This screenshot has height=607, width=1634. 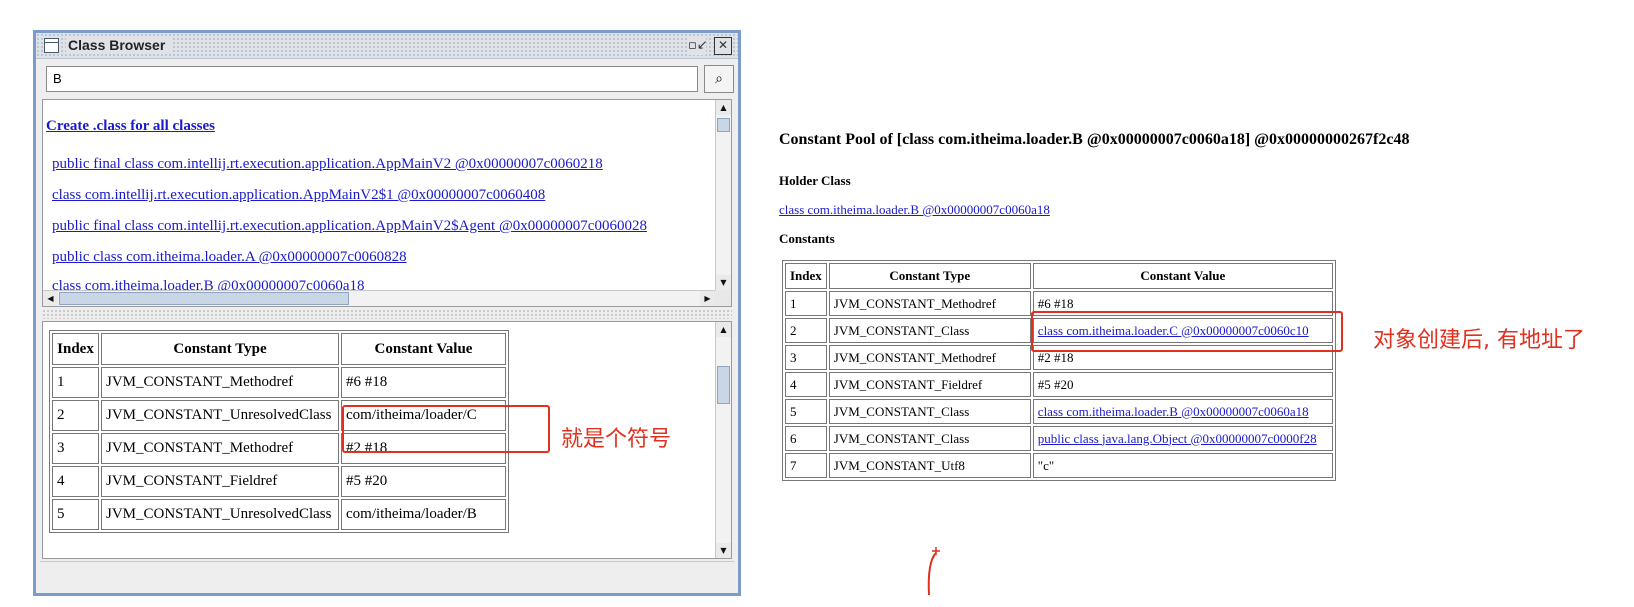 What do you see at coordinates (1182, 465) in the screenshot?
I see `cell-value: "c"` at bounding box center [1182, 465].